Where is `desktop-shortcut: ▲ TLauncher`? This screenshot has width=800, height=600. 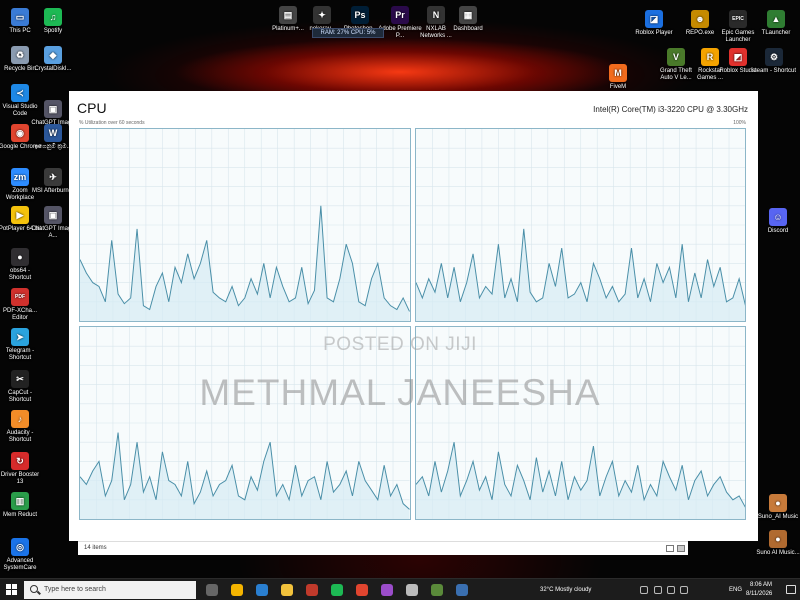
desktop-shortcut: ▲ TLauncher is located at coordinates (776, 23).